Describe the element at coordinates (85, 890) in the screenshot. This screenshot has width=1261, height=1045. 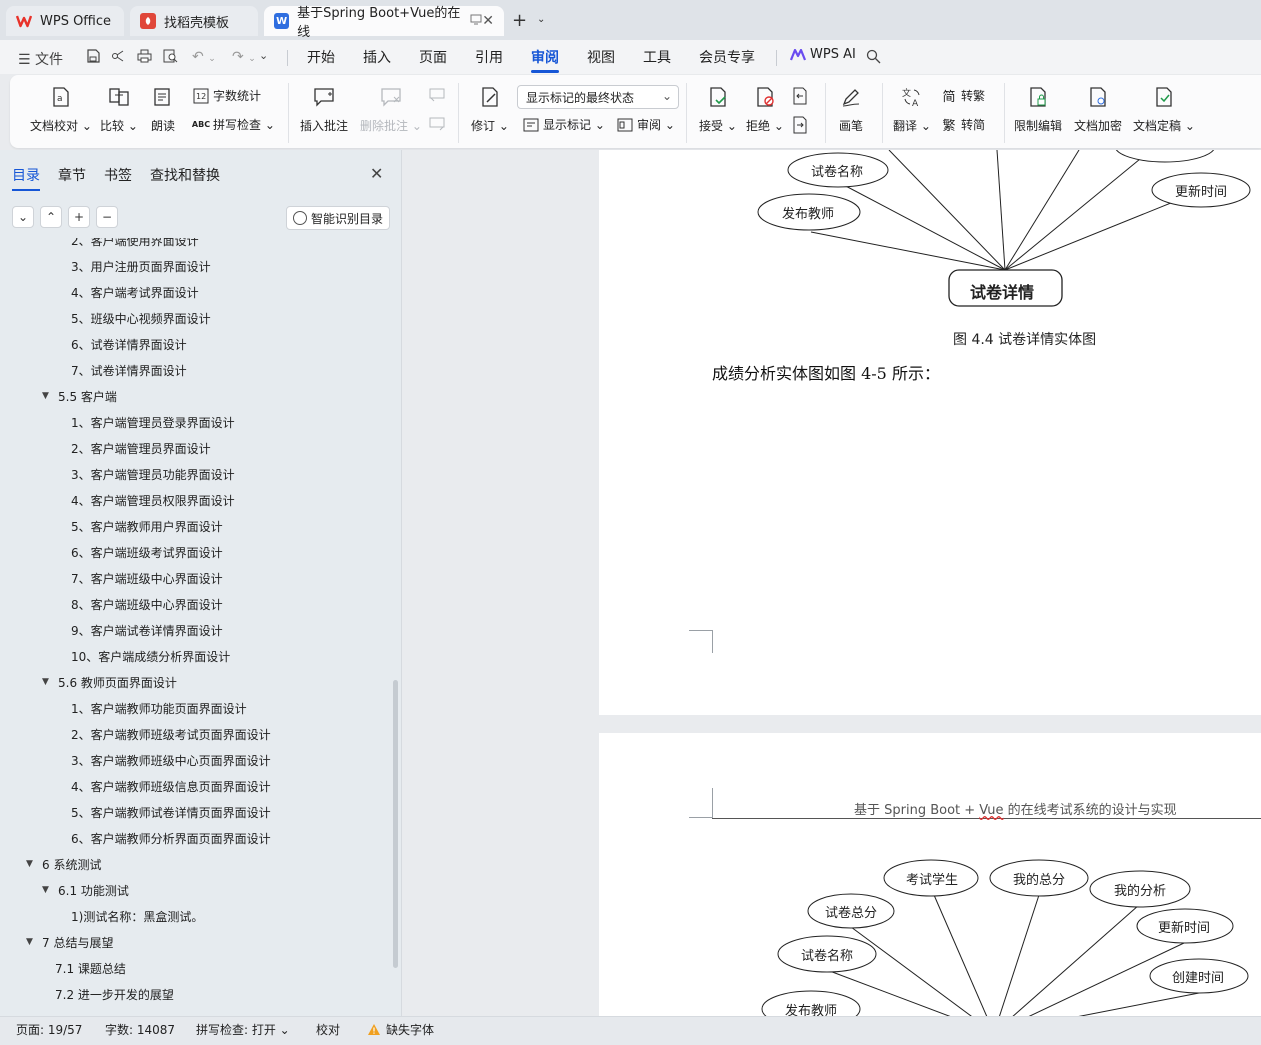
I see `toc-item: ▼ 6.1 功能测试` at that location.